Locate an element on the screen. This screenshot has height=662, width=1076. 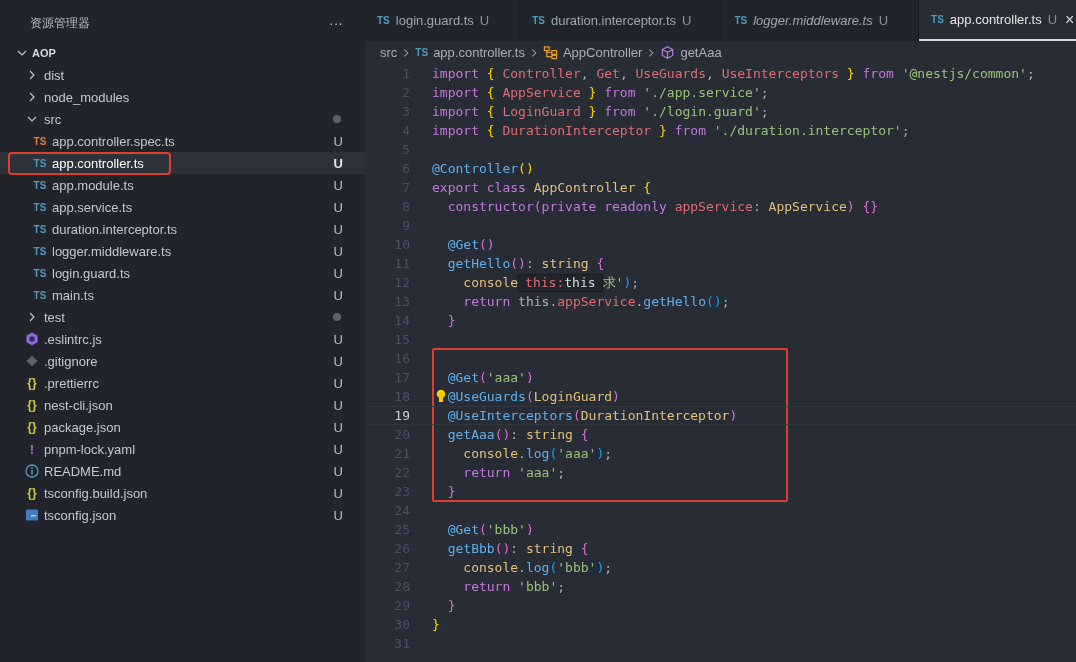
file-name: duration.interceptor.ts is located at coordinates (115, 229).